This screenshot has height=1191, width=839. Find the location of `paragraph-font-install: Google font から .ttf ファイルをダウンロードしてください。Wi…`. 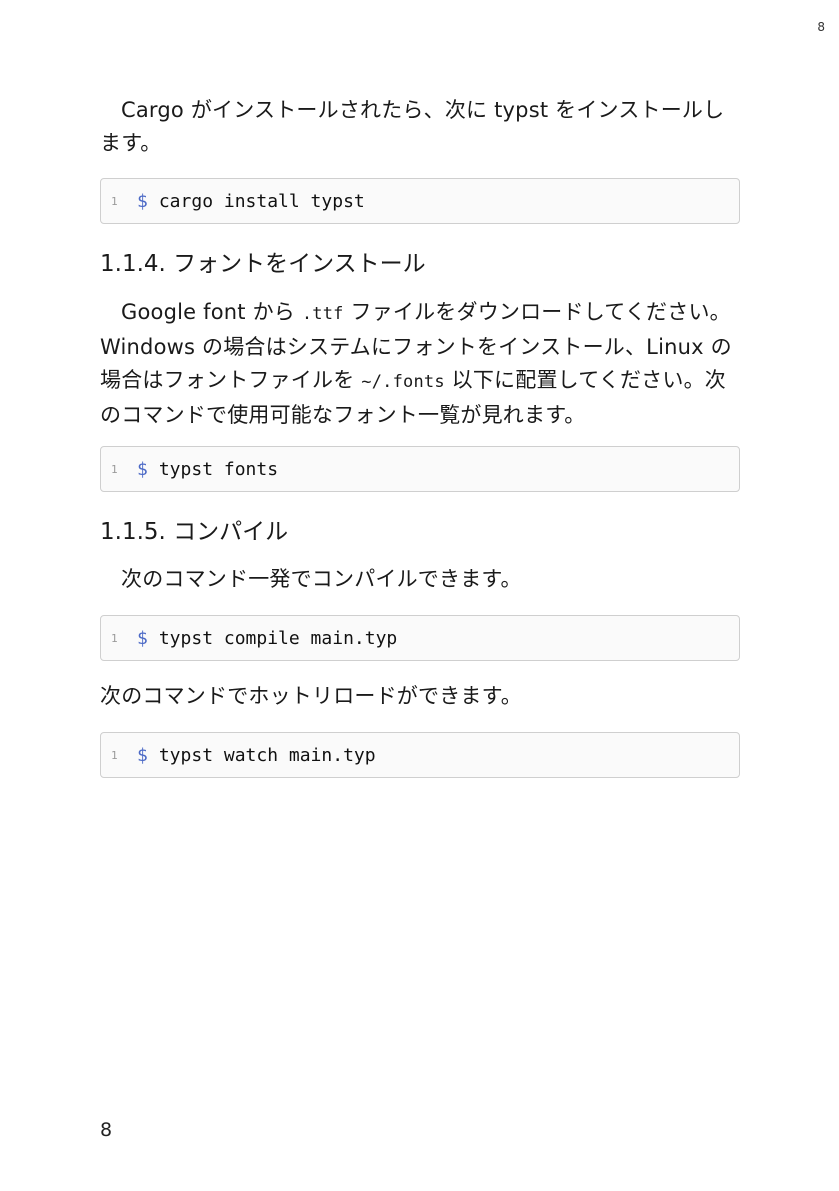

paragraph-font-install: Google font から .ttf ファイルをダウンロードしてください。Wi… is located at coordinates (420, 364).